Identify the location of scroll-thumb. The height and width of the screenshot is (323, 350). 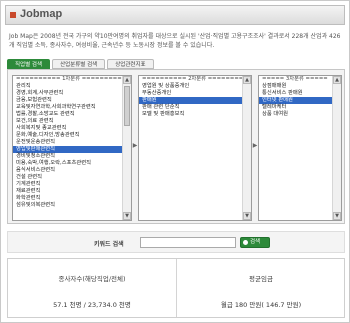
(127, 106).